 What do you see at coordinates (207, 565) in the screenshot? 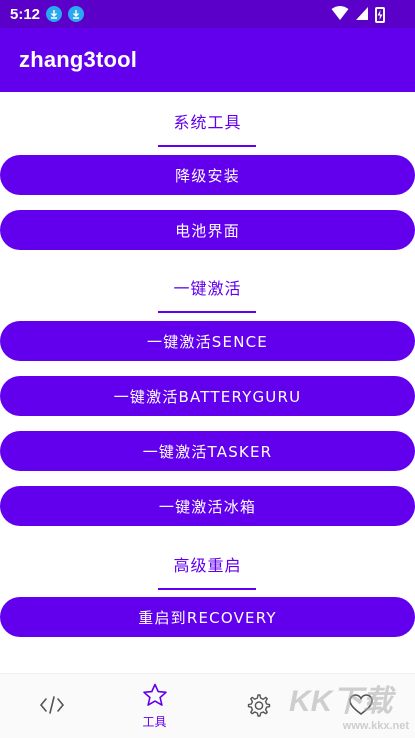
I see `section-header-advanced-reboot: 高级重启` at bounding box center [207, 565].